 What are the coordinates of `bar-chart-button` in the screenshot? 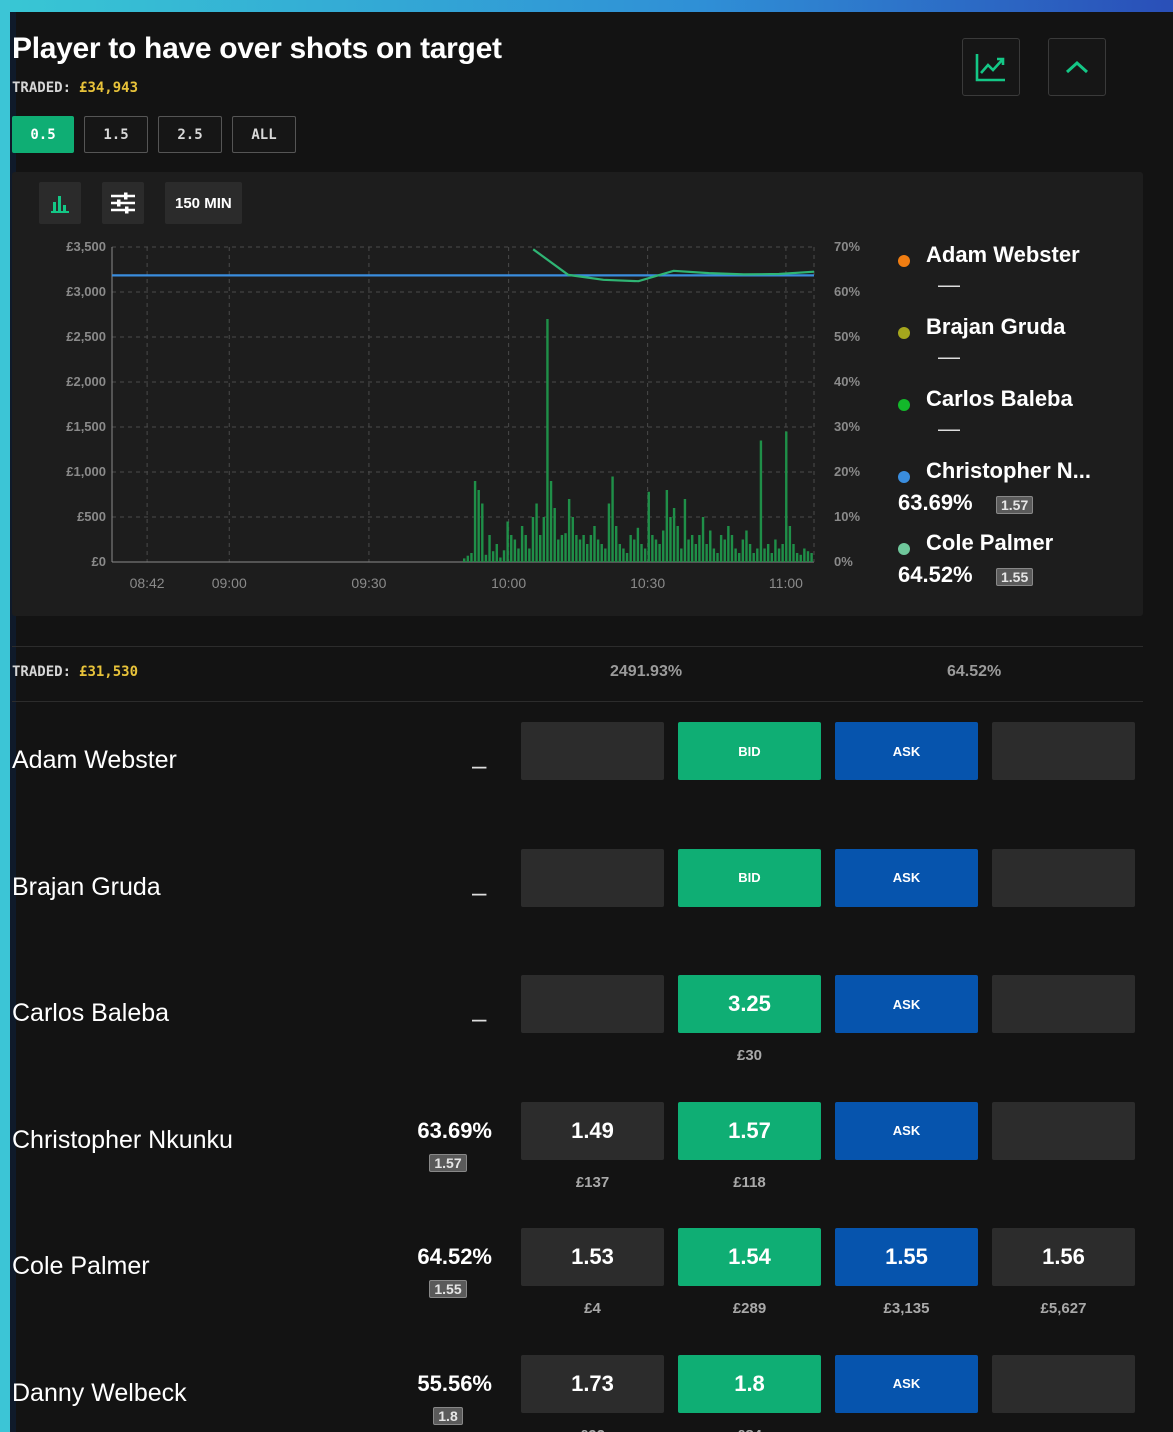 It's located at (60, 203).